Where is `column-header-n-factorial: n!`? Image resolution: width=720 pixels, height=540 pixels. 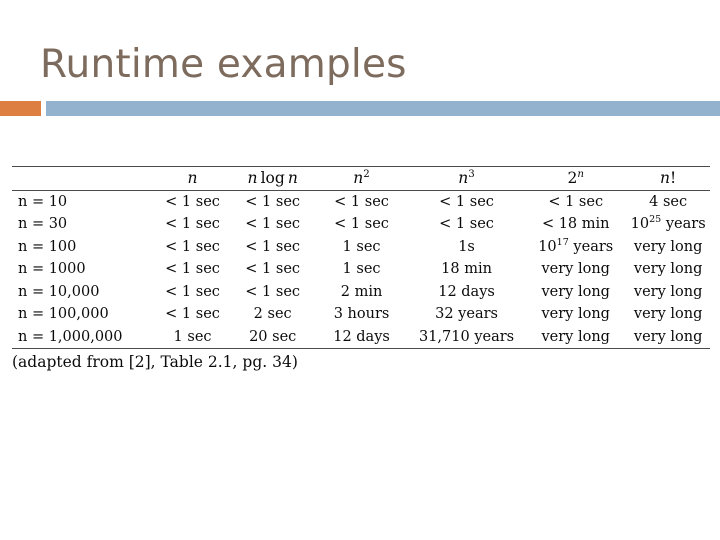 column-header-n-factorial: n! is located at coordinates (668, 178).